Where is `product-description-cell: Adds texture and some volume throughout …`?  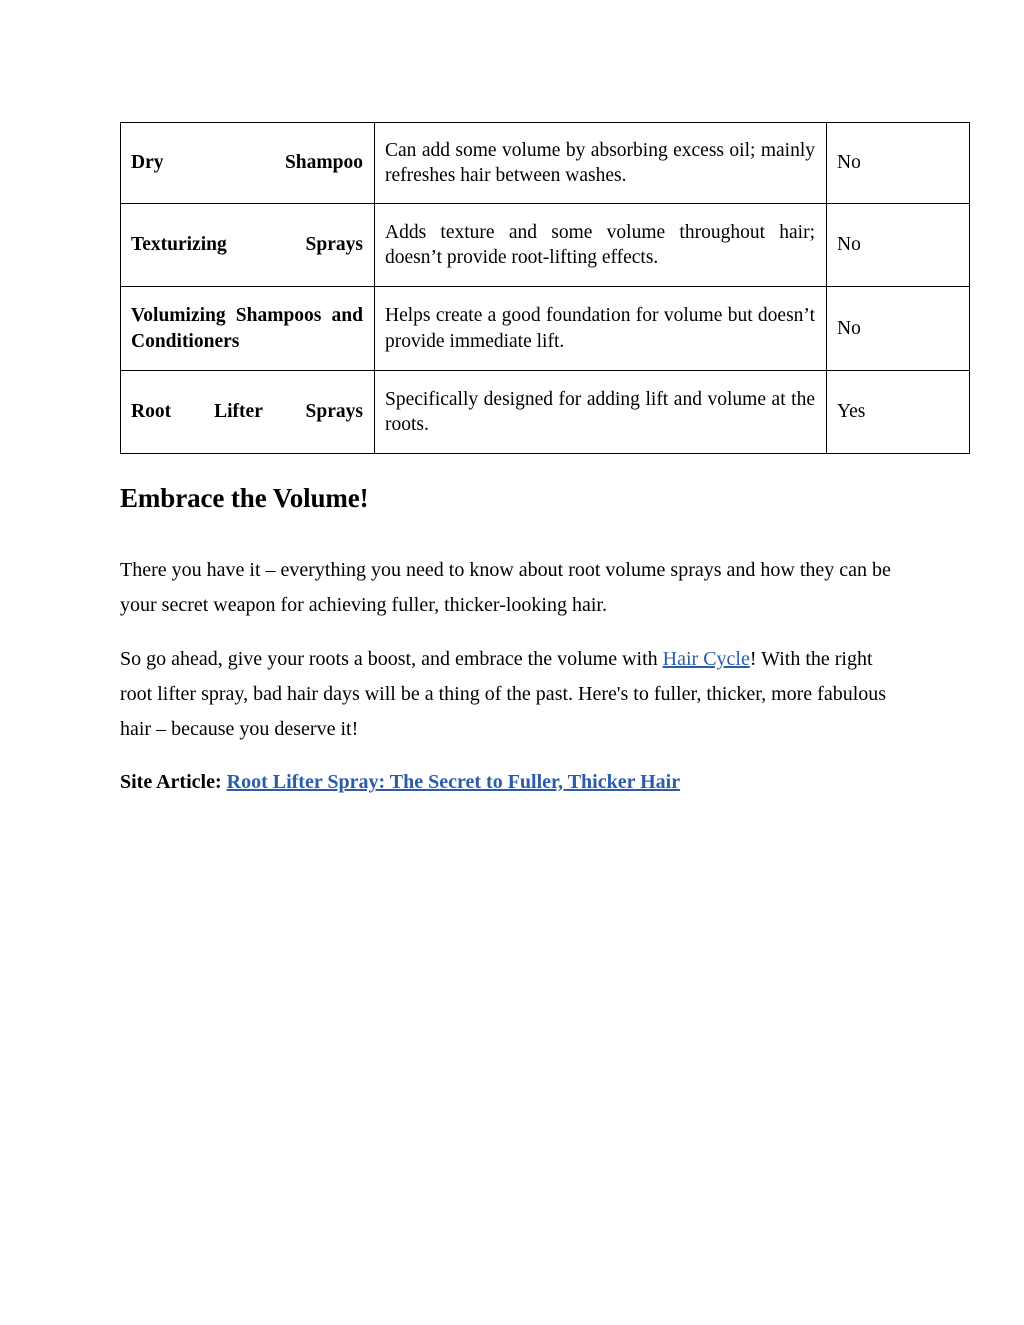
product-description-cell: Adds texture and some volume throughout … is located at coordinates (600, 245).